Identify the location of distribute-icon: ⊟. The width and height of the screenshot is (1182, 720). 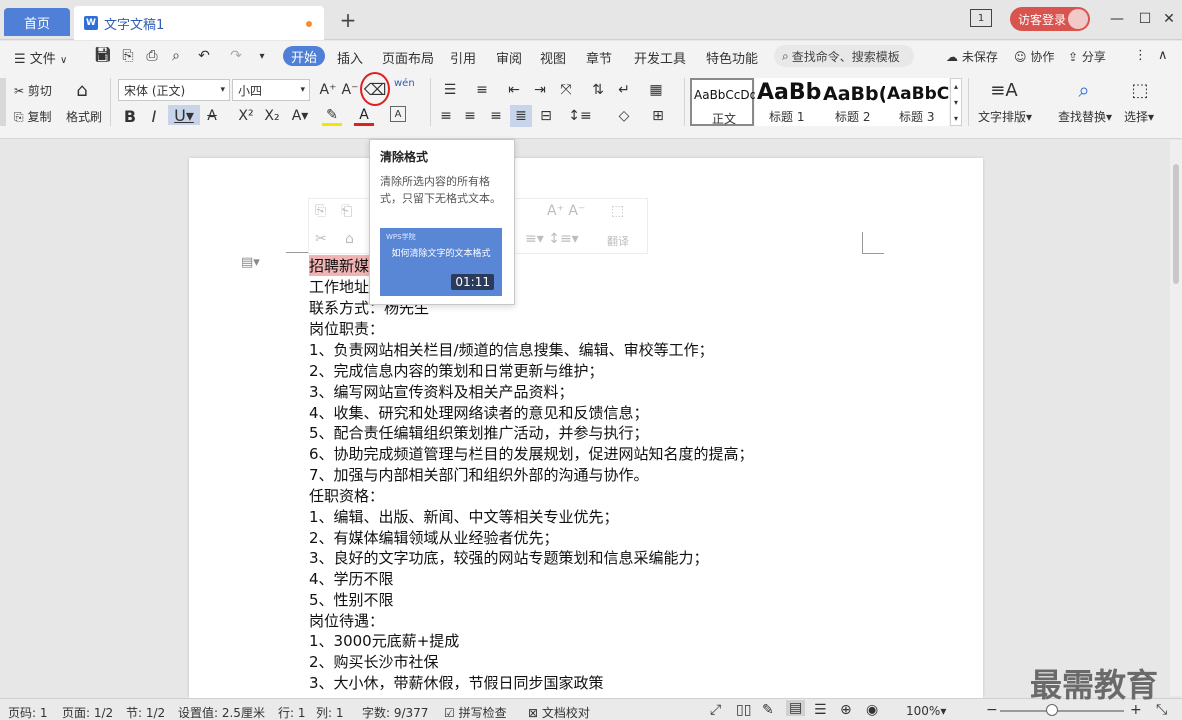
(546, 116).